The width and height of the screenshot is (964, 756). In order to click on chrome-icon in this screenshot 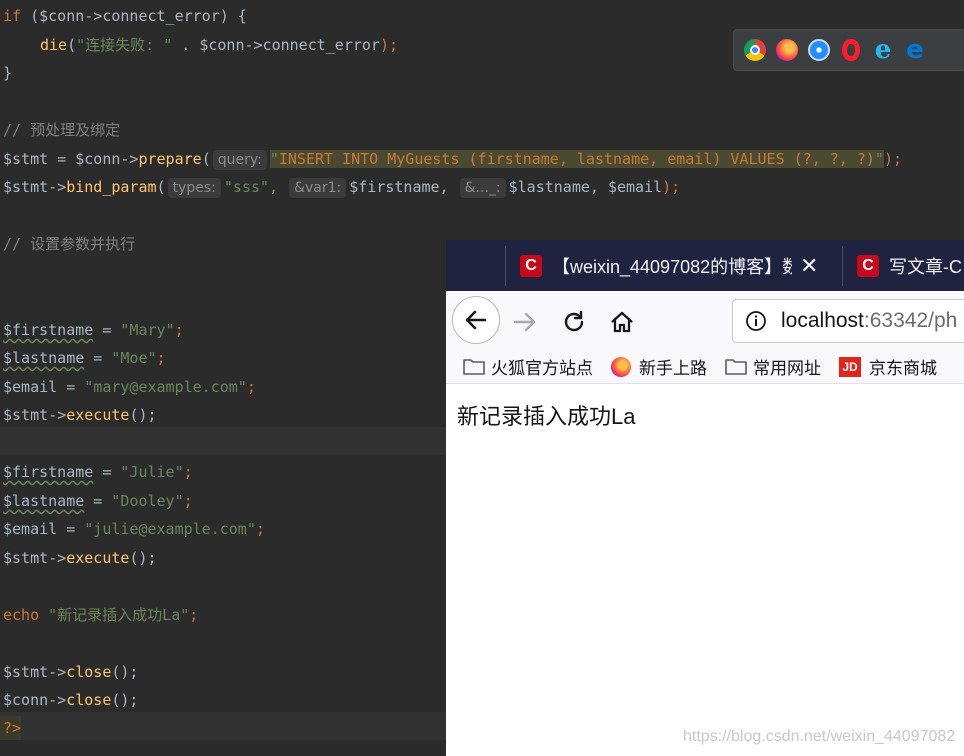, I will do `click(755, 50)`.